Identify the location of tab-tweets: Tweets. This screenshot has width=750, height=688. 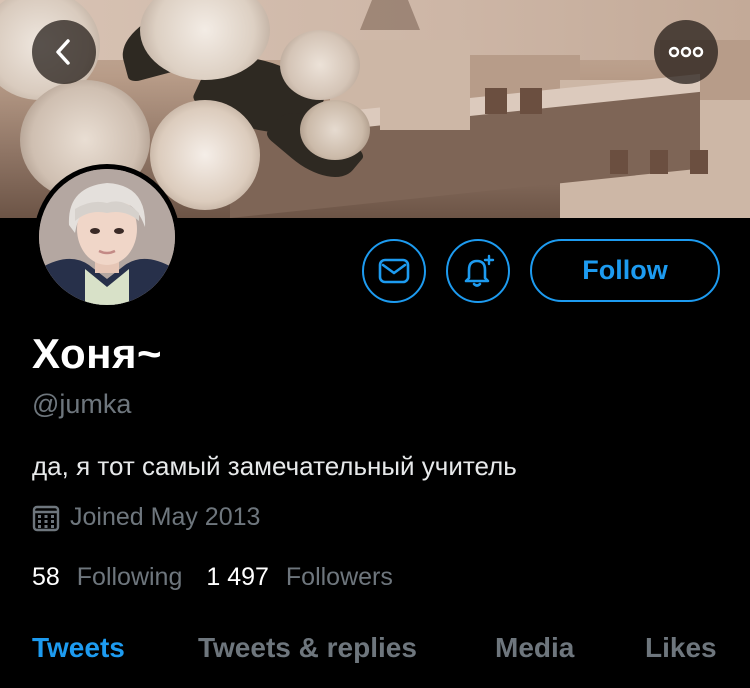
(78, 648).